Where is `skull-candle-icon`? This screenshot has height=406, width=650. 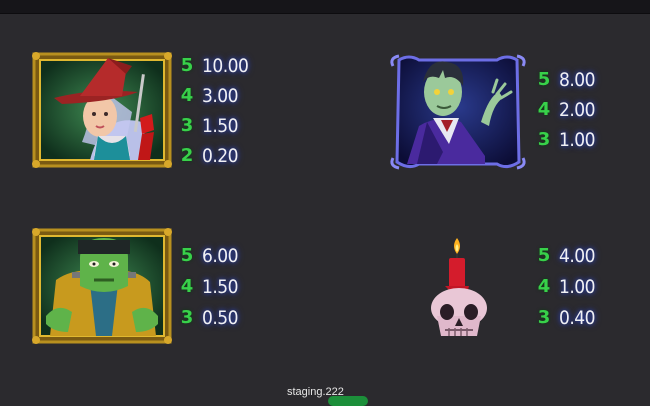
skull-candle-icon is located at coordinates (459, 287).